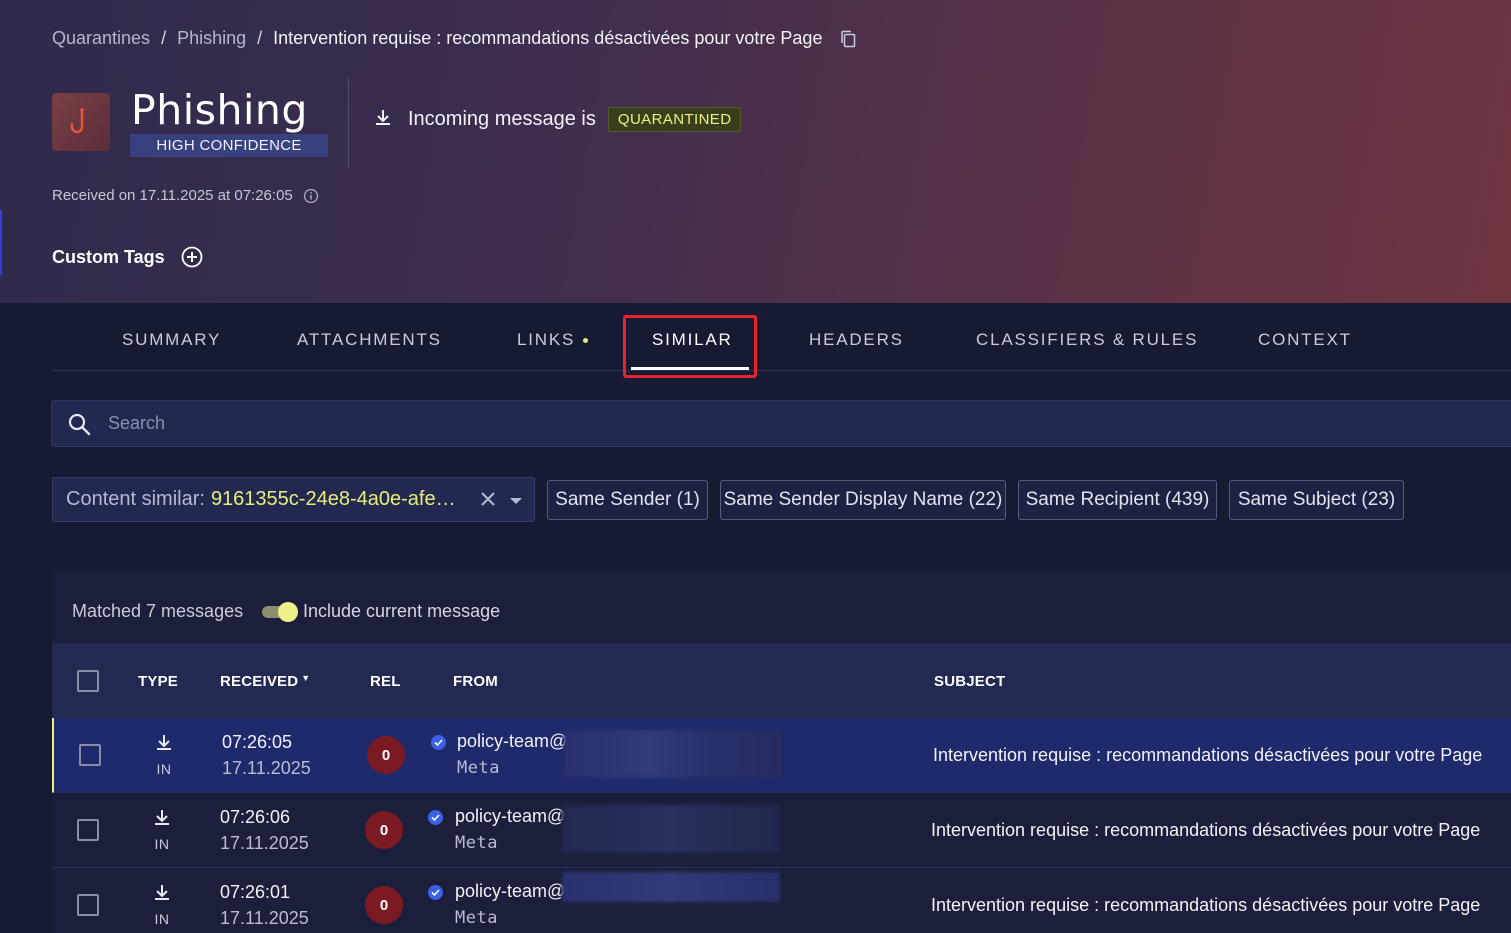 Image resolution: width=1511 pixels, height=933 pixels. Describe the element at coordinates (101, 38) in the screenshot. I see `breadcrumb-quarantines: Quarantines` at that location.